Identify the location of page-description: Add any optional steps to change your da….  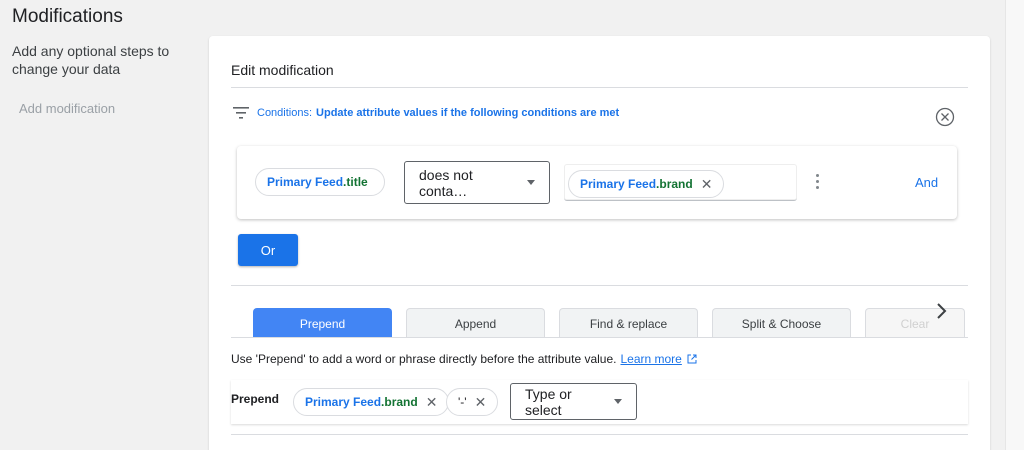
(91, 60).